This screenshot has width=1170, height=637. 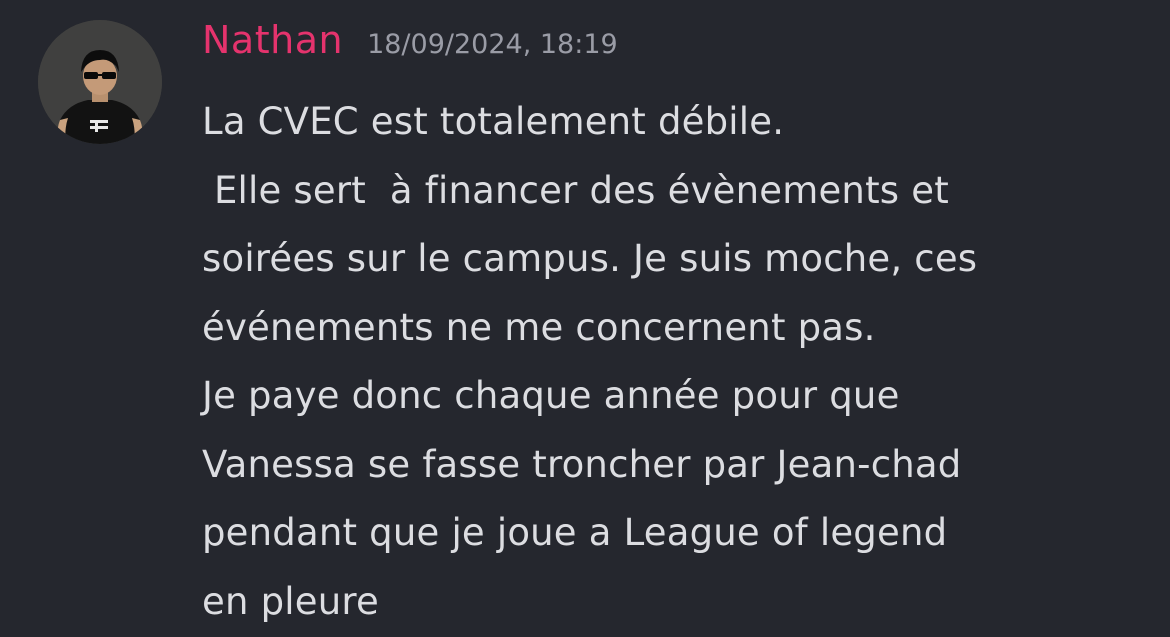 What do you see at coordinates (493, 121) in the screenshot?
I see `message-line: La CVEC est totalement débile.` at bounding box center [493, 121].